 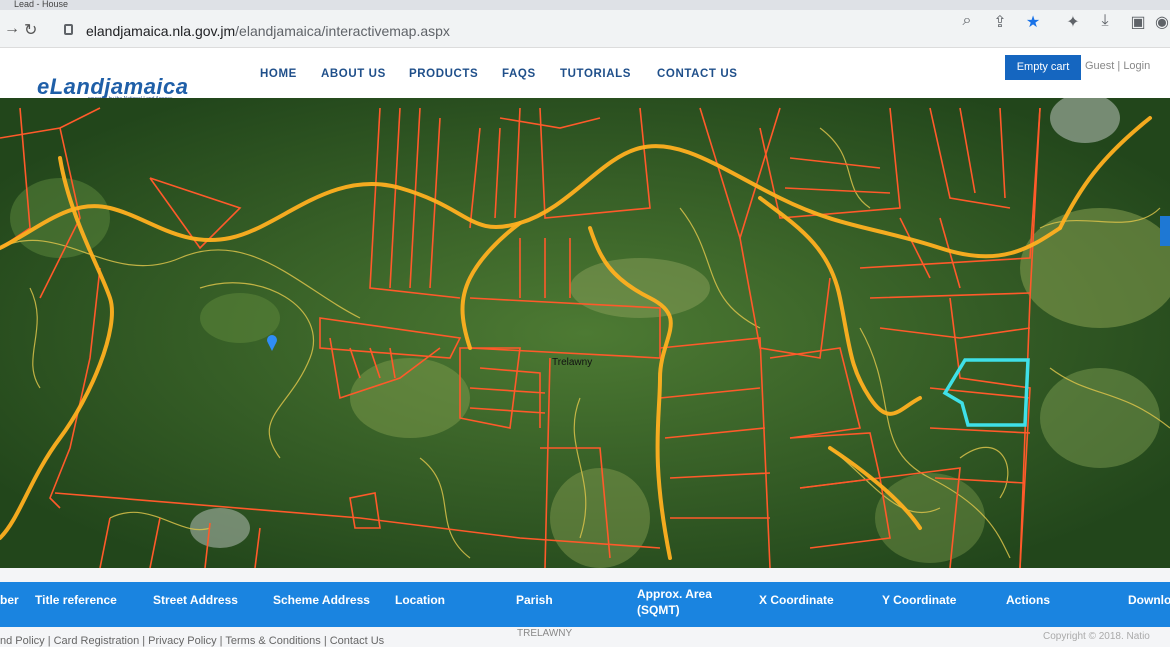 What do you see at coordinates (321, 600) in the screenshot?
I see `col-scheme-address: Scheme Address` at bounding box center [321, 600].